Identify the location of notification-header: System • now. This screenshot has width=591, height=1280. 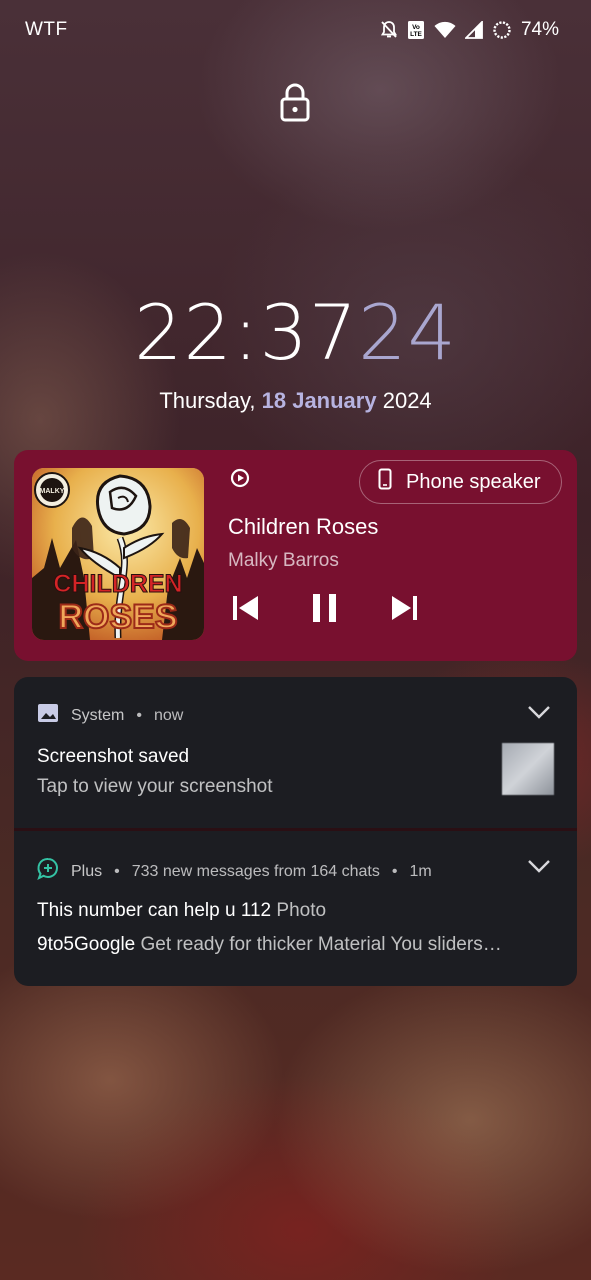
(110, 715).